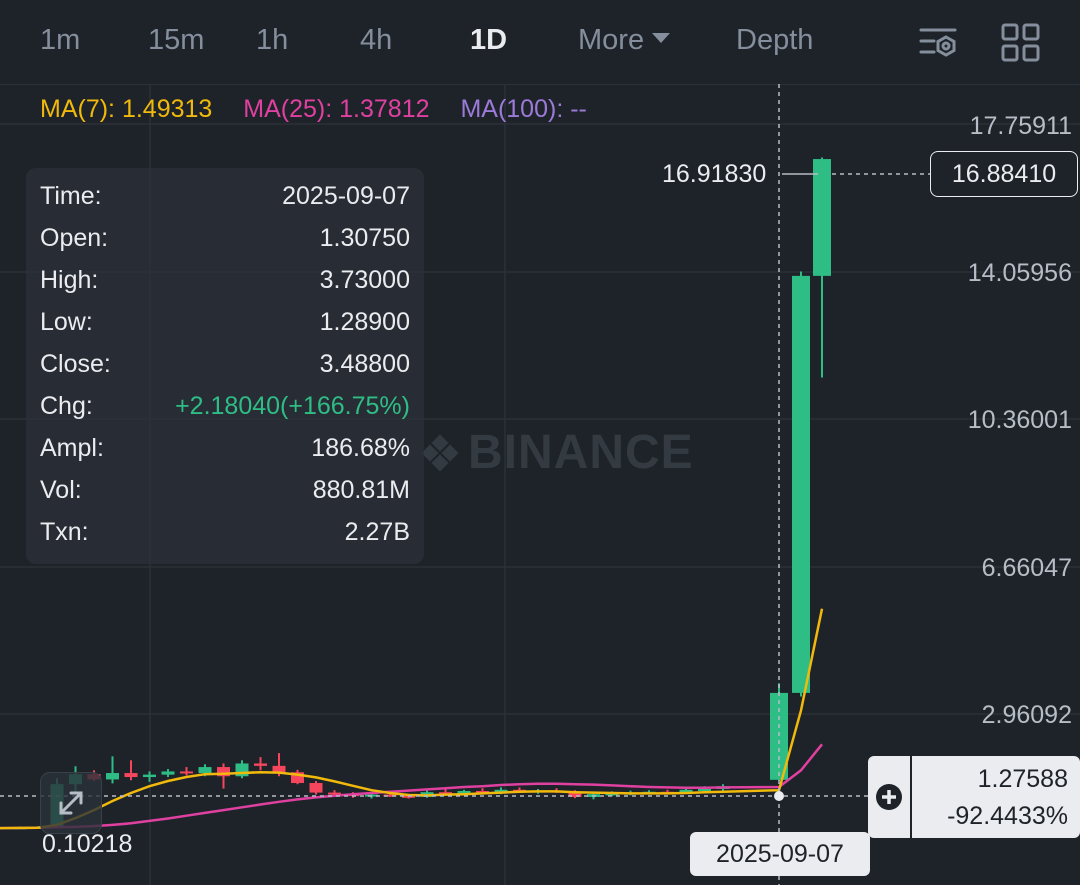 This screenshot has height=885, width=1080. I want to click on ma25-value: MA(25): 1.37812, so click(336, 109).